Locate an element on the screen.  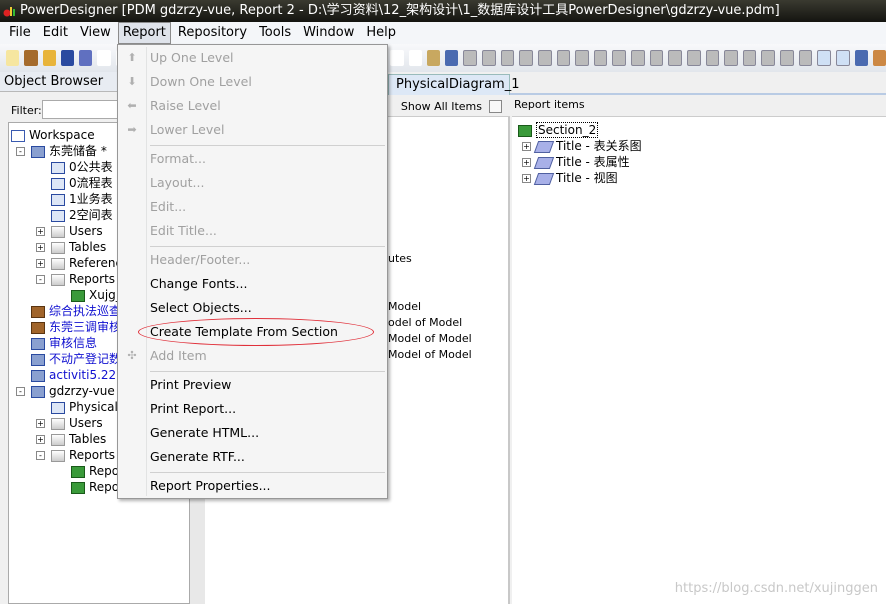
menu-item-raise-level: Raise Level is located at coordinates (185, 106).